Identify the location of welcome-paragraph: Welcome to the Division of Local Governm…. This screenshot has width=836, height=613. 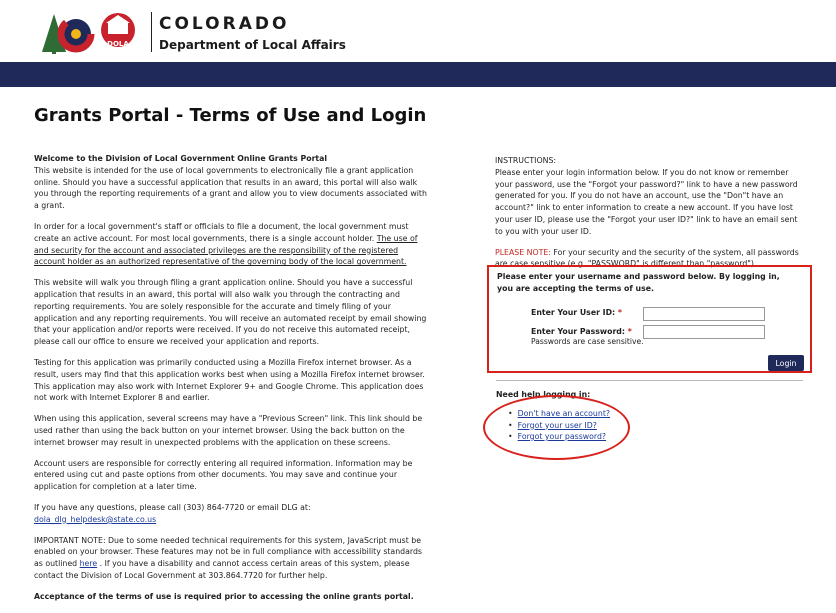
(230, 182).